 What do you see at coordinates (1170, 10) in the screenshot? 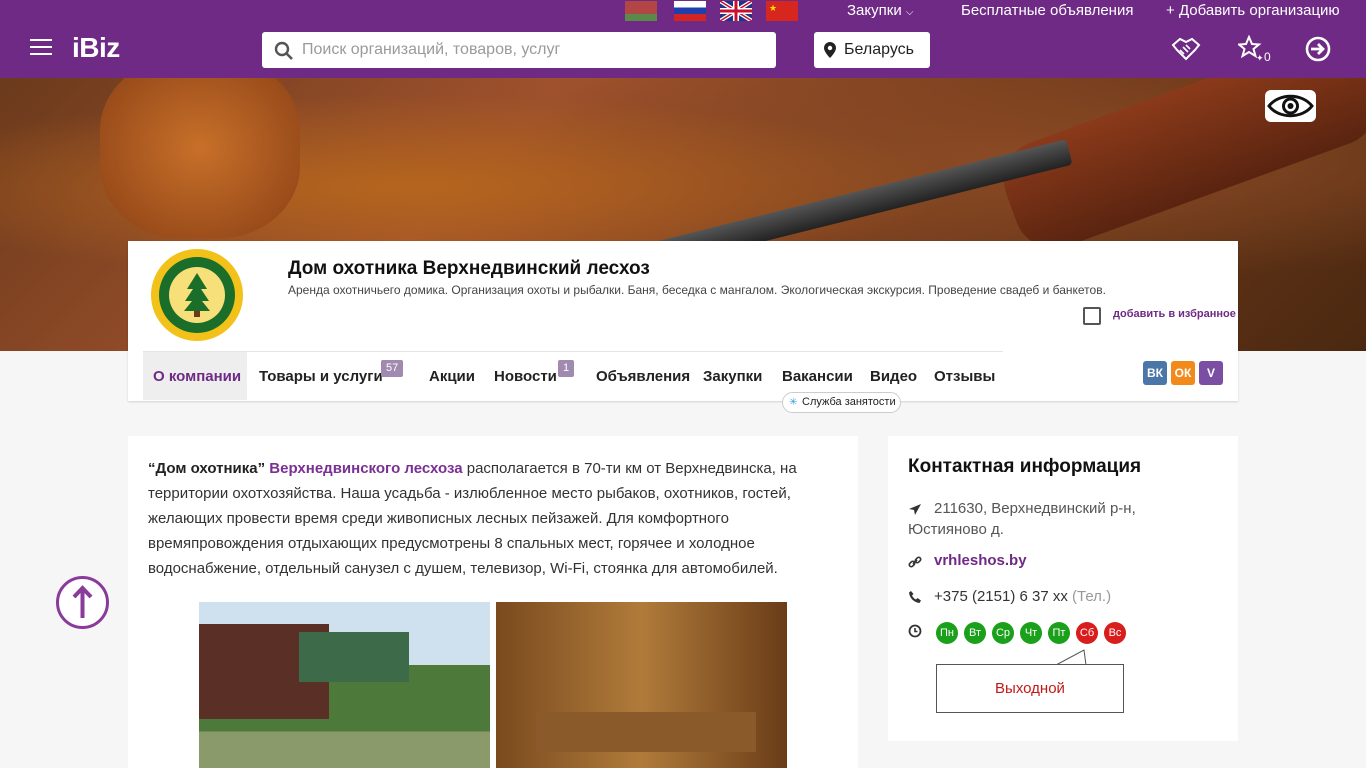
I see `plus-icon: +` at bounding box center [1170, 10].